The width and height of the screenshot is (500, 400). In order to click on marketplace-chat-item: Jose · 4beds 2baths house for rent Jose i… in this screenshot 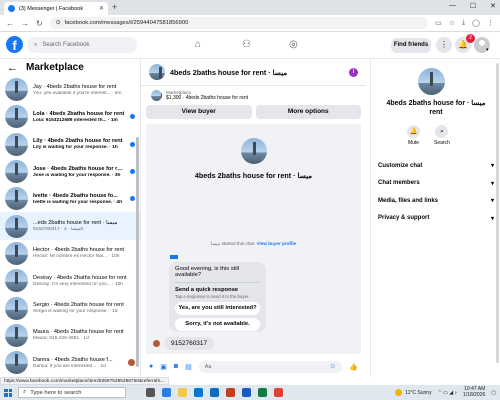, I will do `click(70, 171)`.